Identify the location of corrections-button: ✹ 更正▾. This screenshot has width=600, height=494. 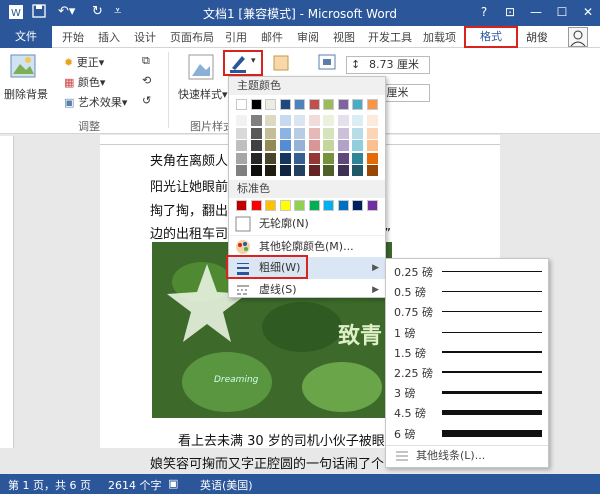
(84, 62).